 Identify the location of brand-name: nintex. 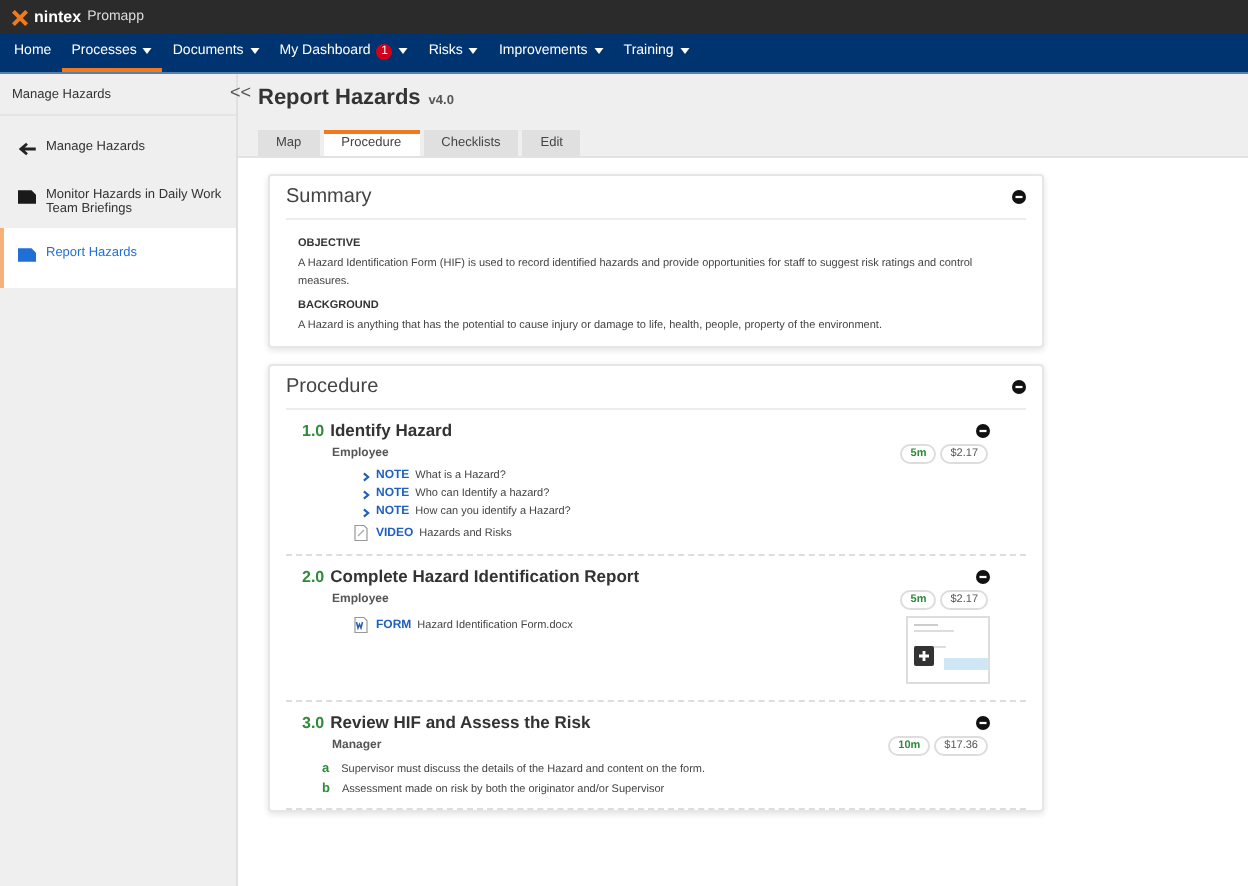
(58, 17).